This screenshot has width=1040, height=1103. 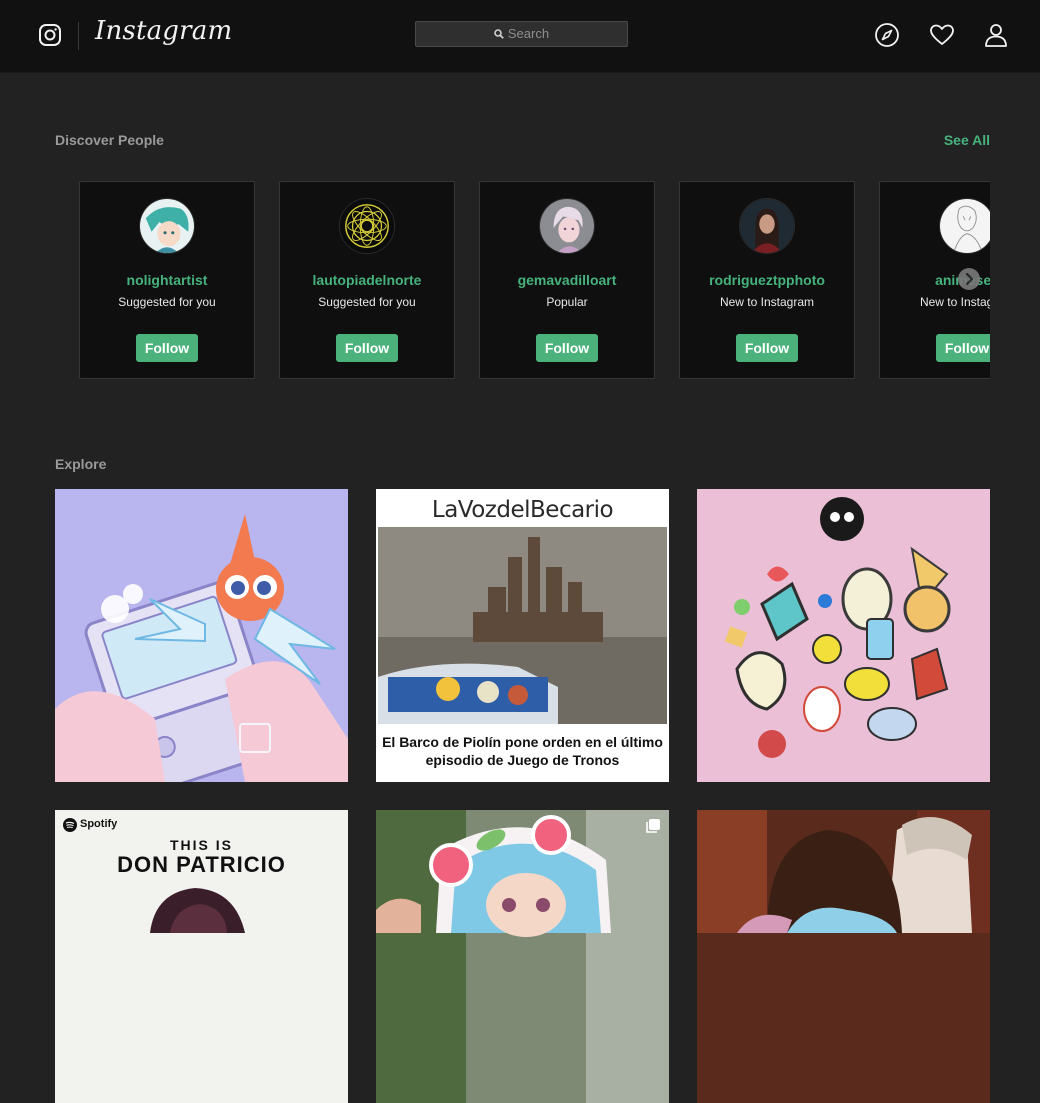 What do you see at coordinates (201, 845) in the screenshot?
I see `playlist-line1: THIS IS` at bounding box center [201, 845].